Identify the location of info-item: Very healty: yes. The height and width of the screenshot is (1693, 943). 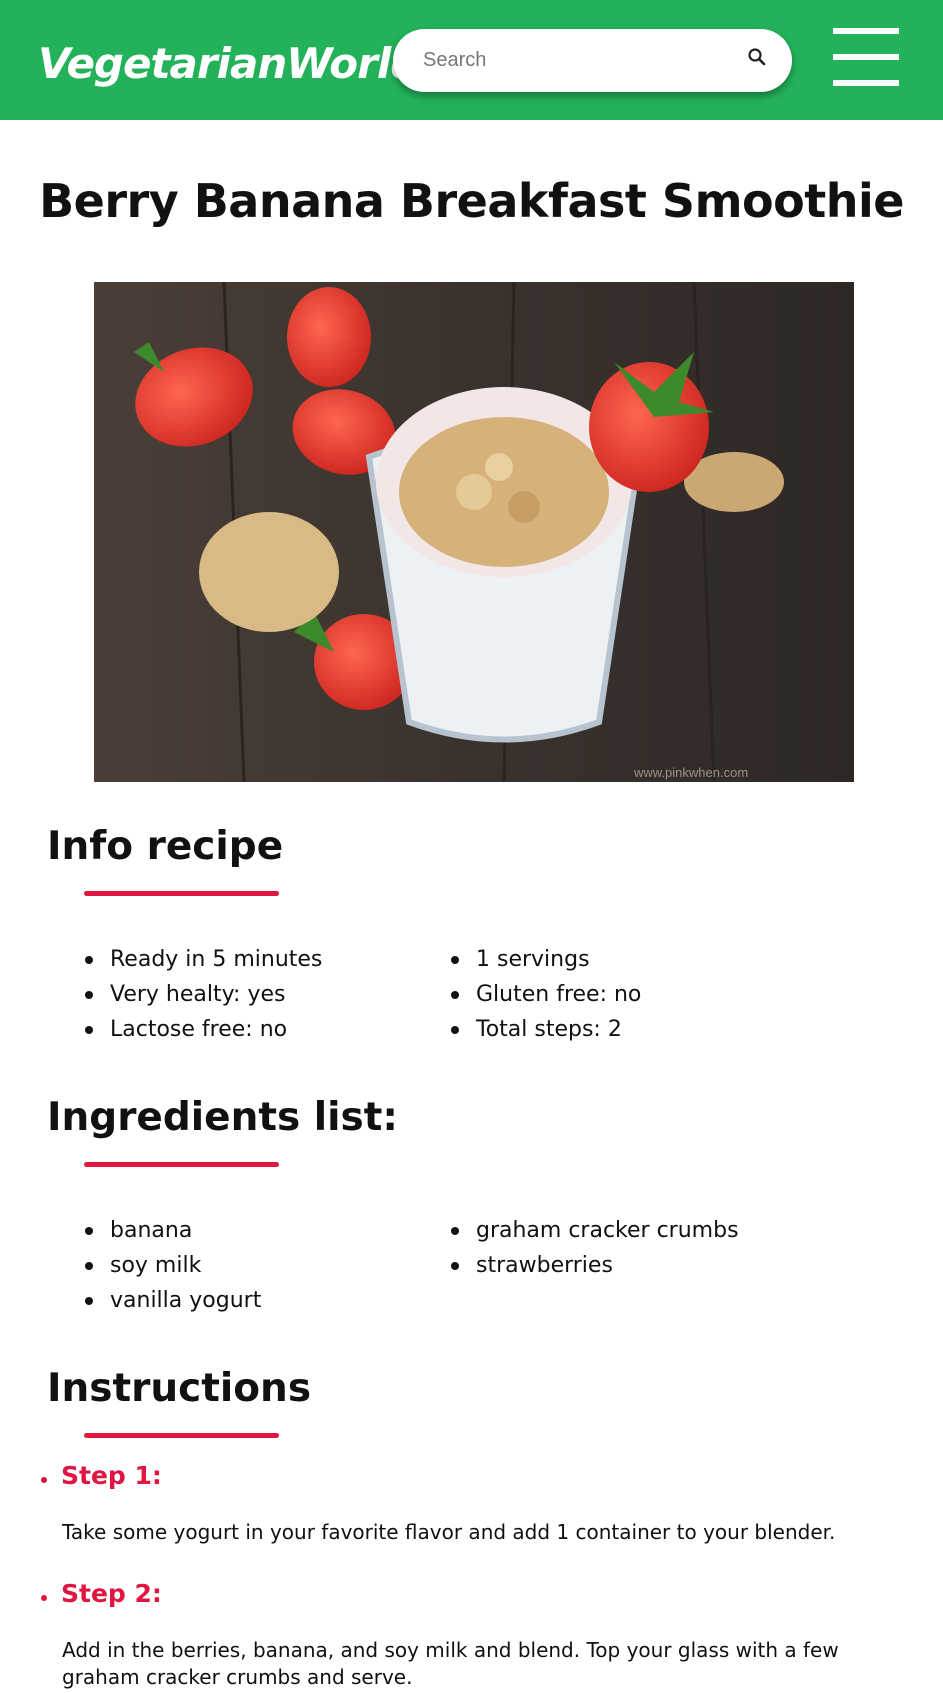
(203, 994).